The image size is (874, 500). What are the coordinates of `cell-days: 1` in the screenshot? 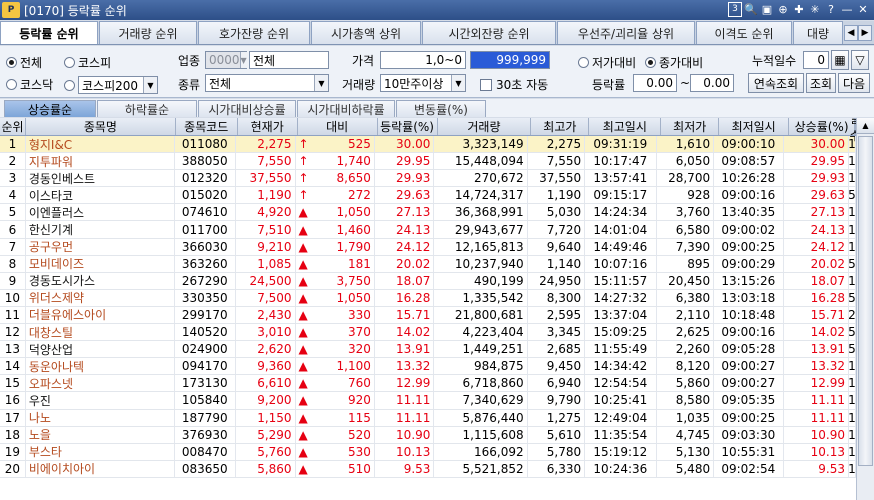 It's located at (852, 417).